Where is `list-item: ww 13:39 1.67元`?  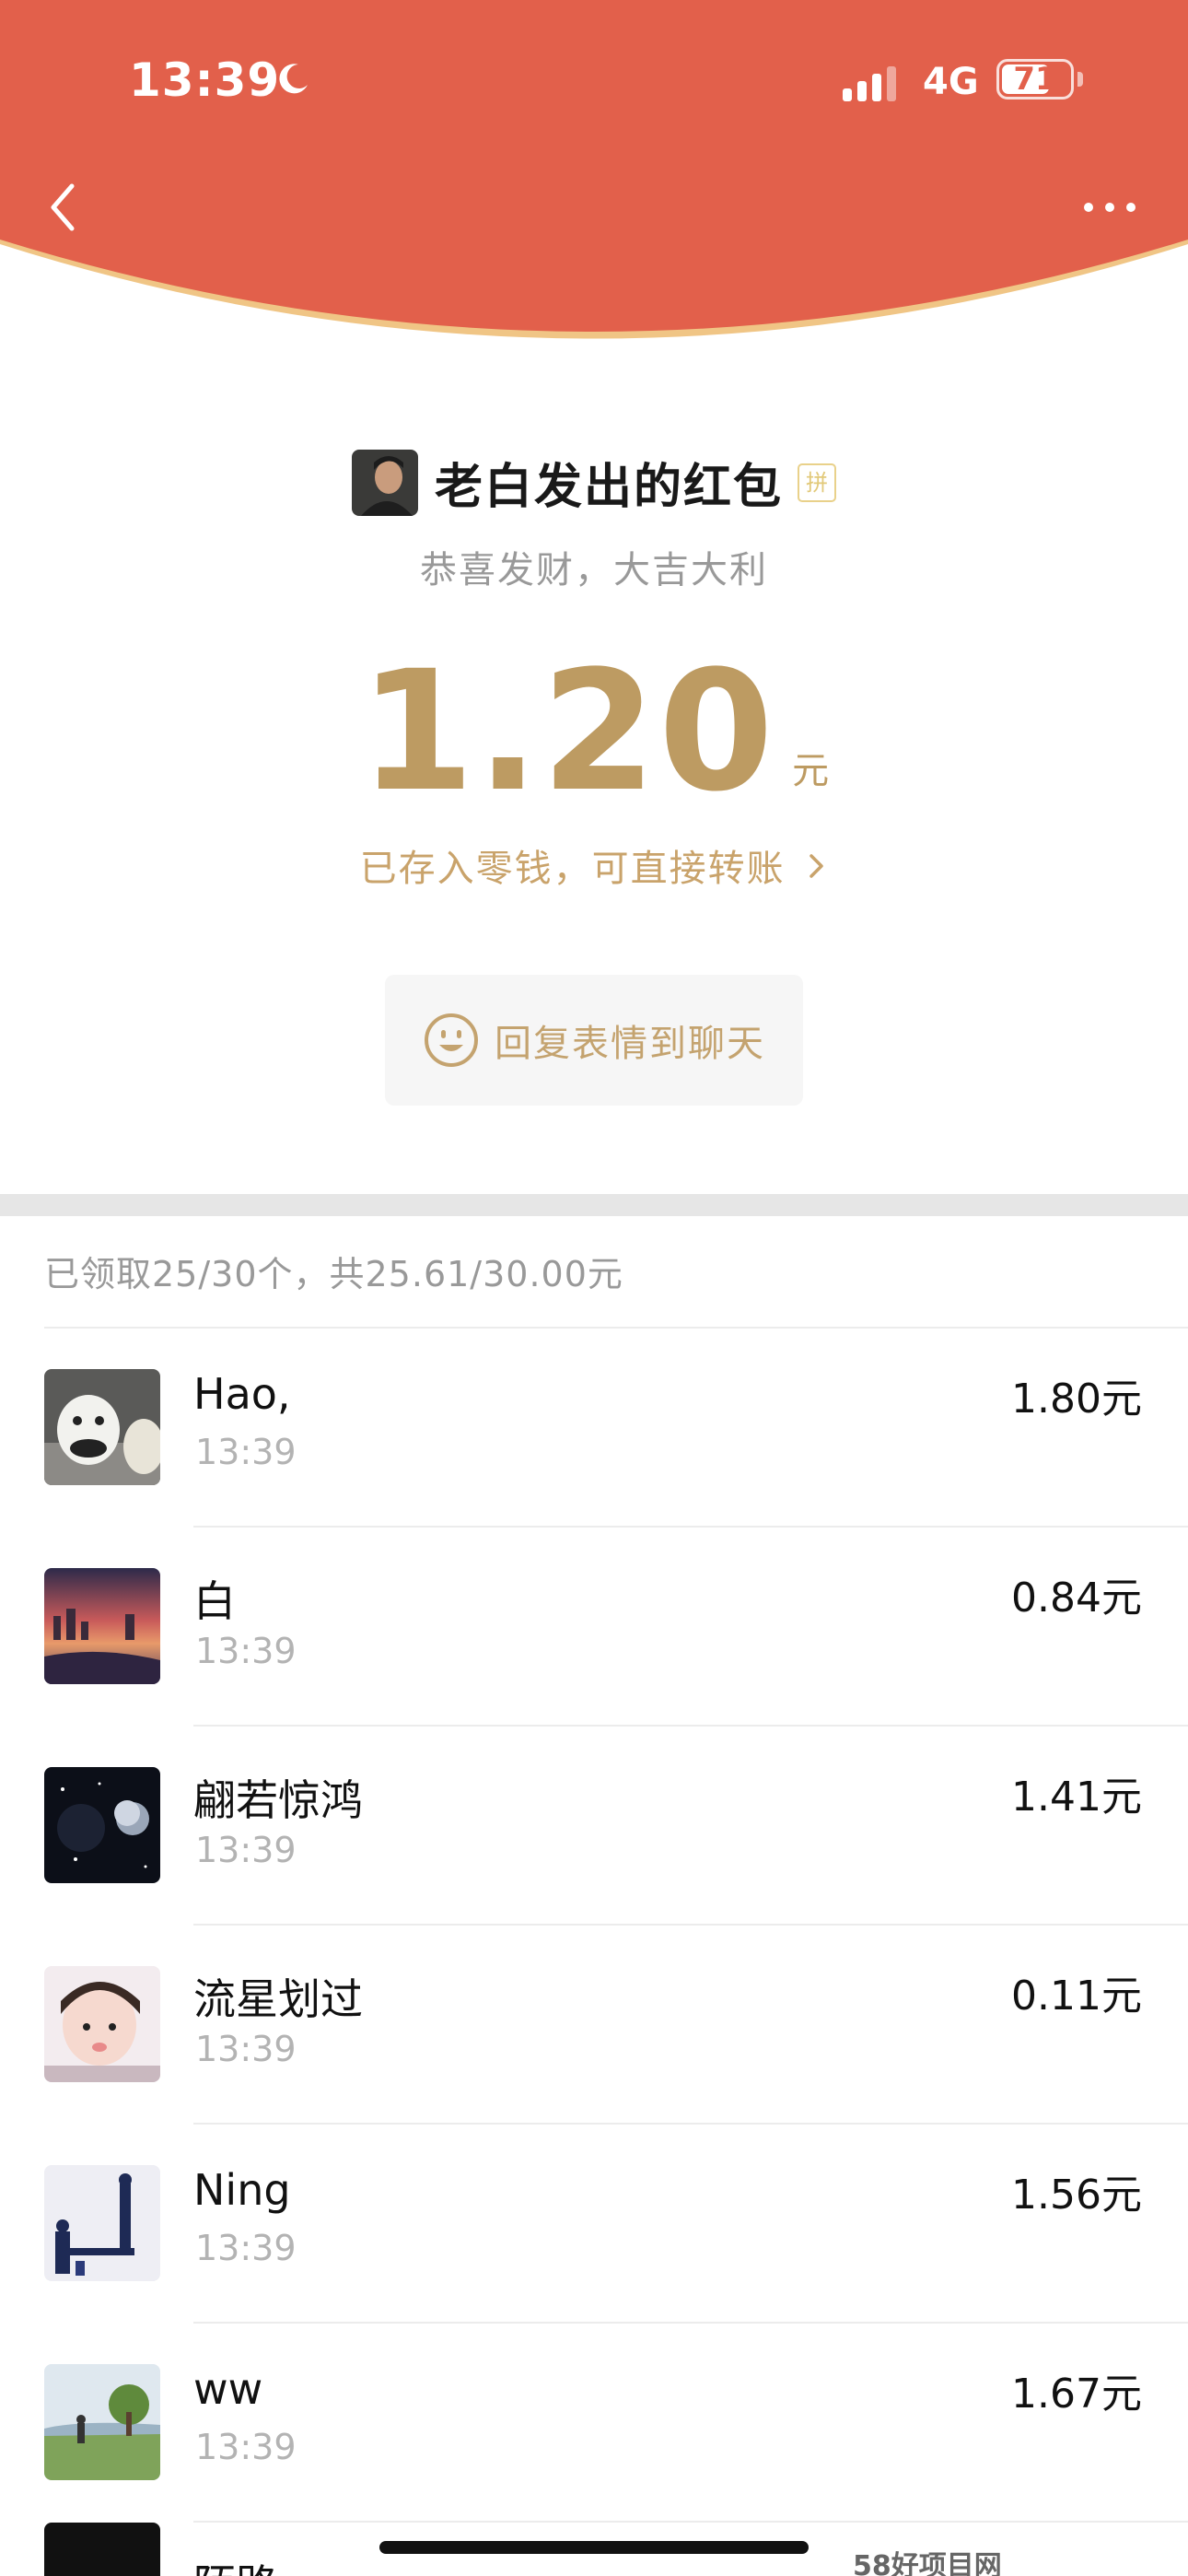
list-item: ww 13:39 1.67元 is located at coordinates (594, 2423).